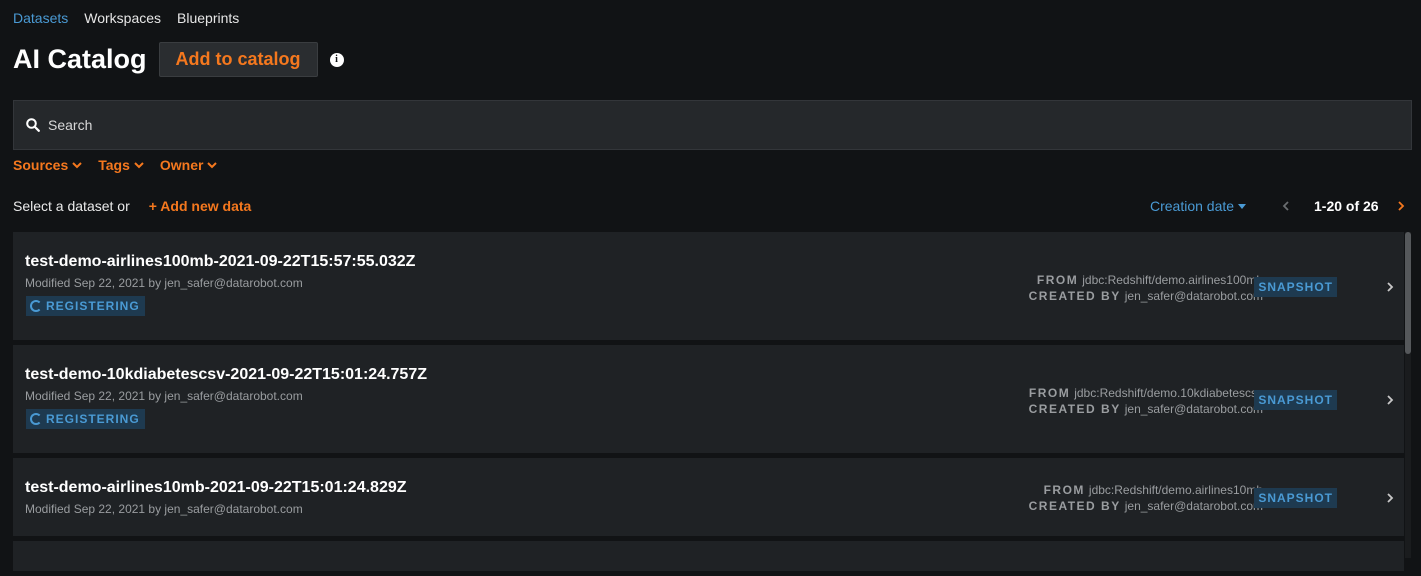 This screenshot has height=576, width=1421. What do you see at coordinates (208, 18) in the screenshot?
I see `nav-blueprints: Blueprints` at bounding box center [208, 18].